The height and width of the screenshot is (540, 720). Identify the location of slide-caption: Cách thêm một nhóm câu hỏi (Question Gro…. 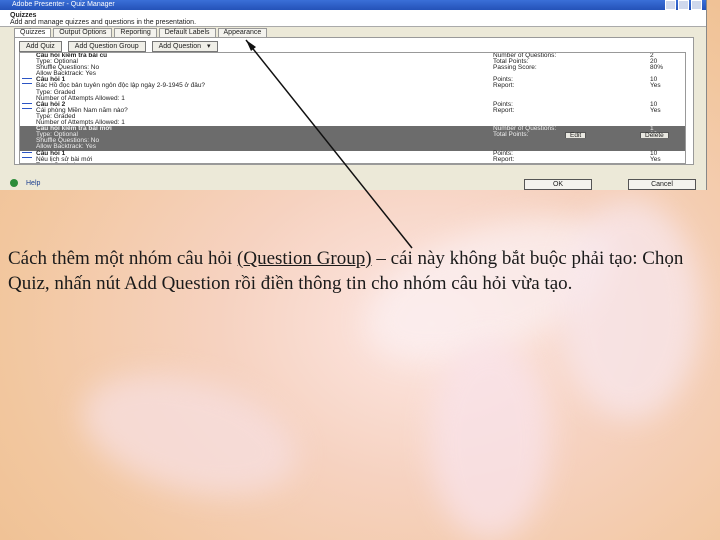
(361, 271).